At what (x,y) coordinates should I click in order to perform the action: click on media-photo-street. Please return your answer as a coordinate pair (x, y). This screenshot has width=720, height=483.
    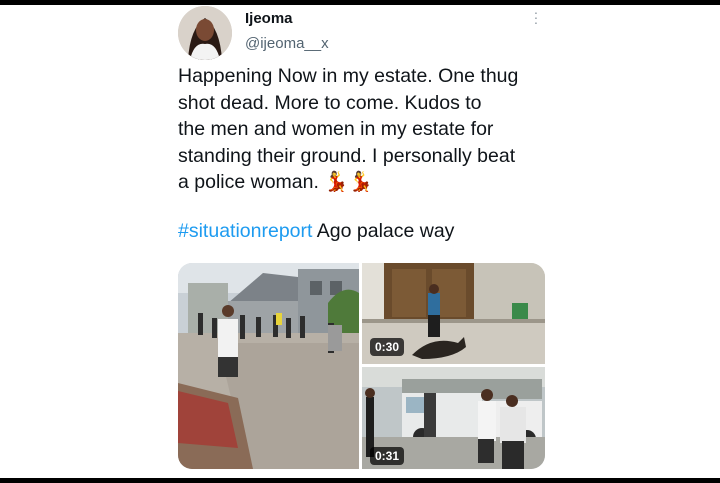
    Looking at the image, I should click on (268, 366).